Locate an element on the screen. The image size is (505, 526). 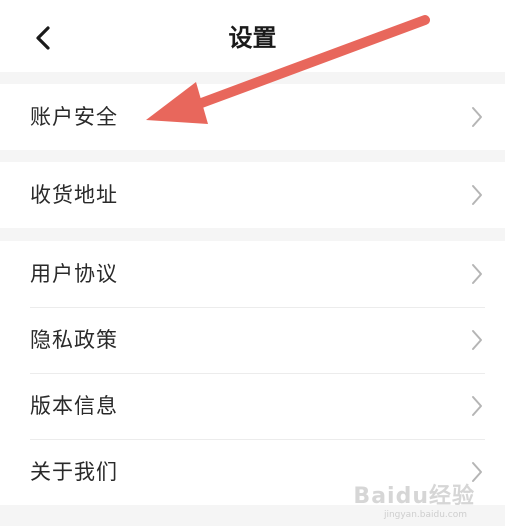
settings-item-about-us: 关于我们 is located at coordinates (252, 472).